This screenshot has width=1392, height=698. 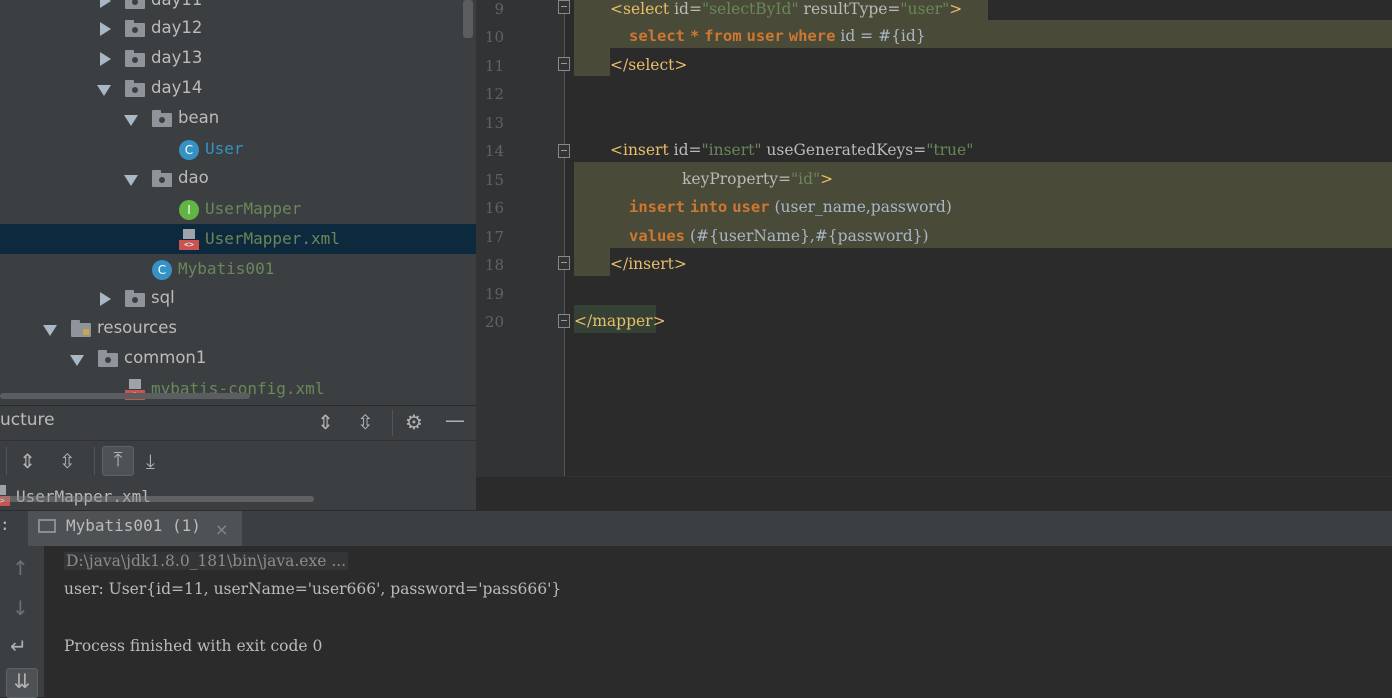 What do you see at coordinates (81, 328) in the screenshot?
I see `resources-folder-icon` at bounding box center [81, 328].